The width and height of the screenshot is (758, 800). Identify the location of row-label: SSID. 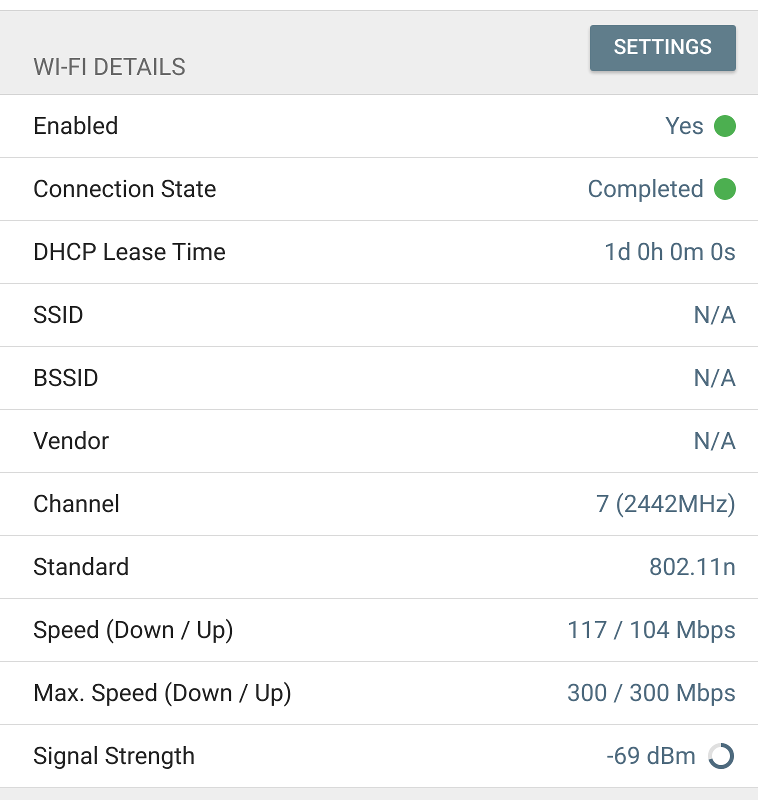
(58, 315).